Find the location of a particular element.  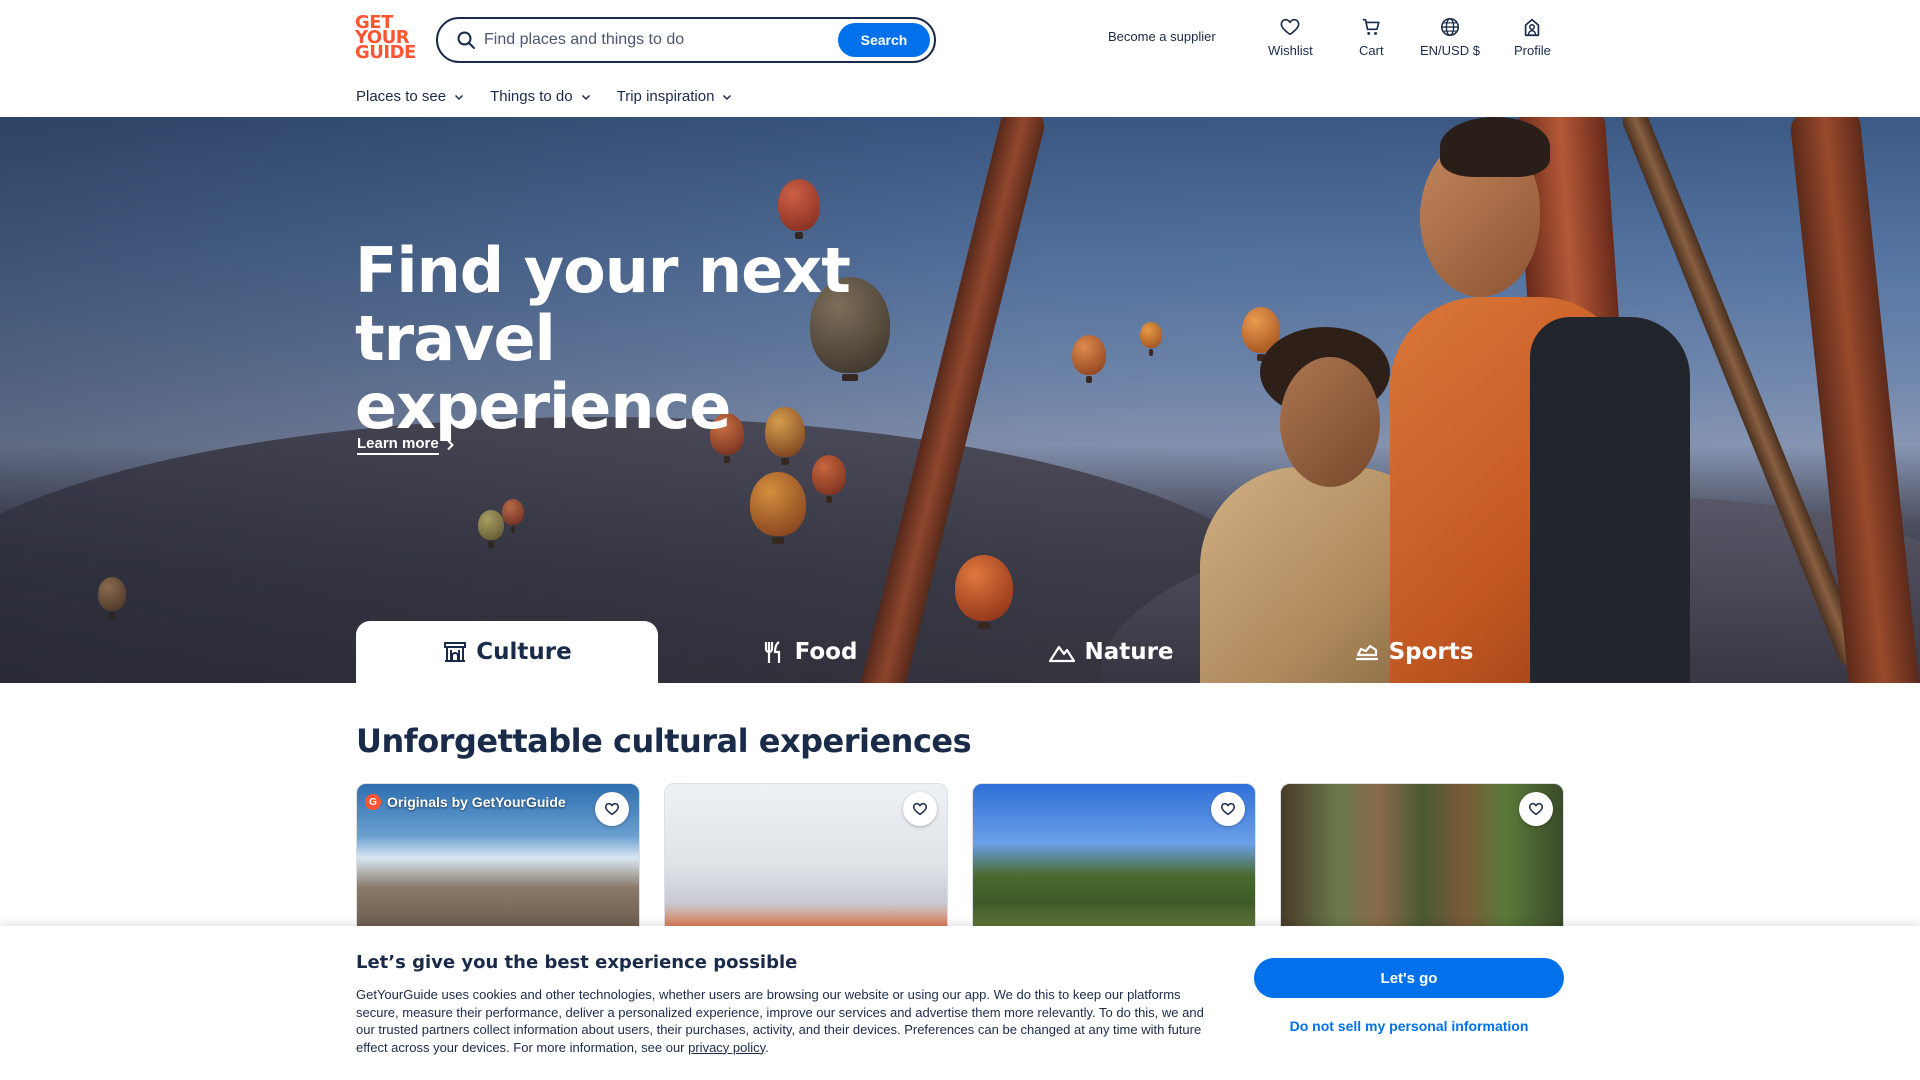

become-supplier-link: Become a supplier is located at coordinates (1162, 36).